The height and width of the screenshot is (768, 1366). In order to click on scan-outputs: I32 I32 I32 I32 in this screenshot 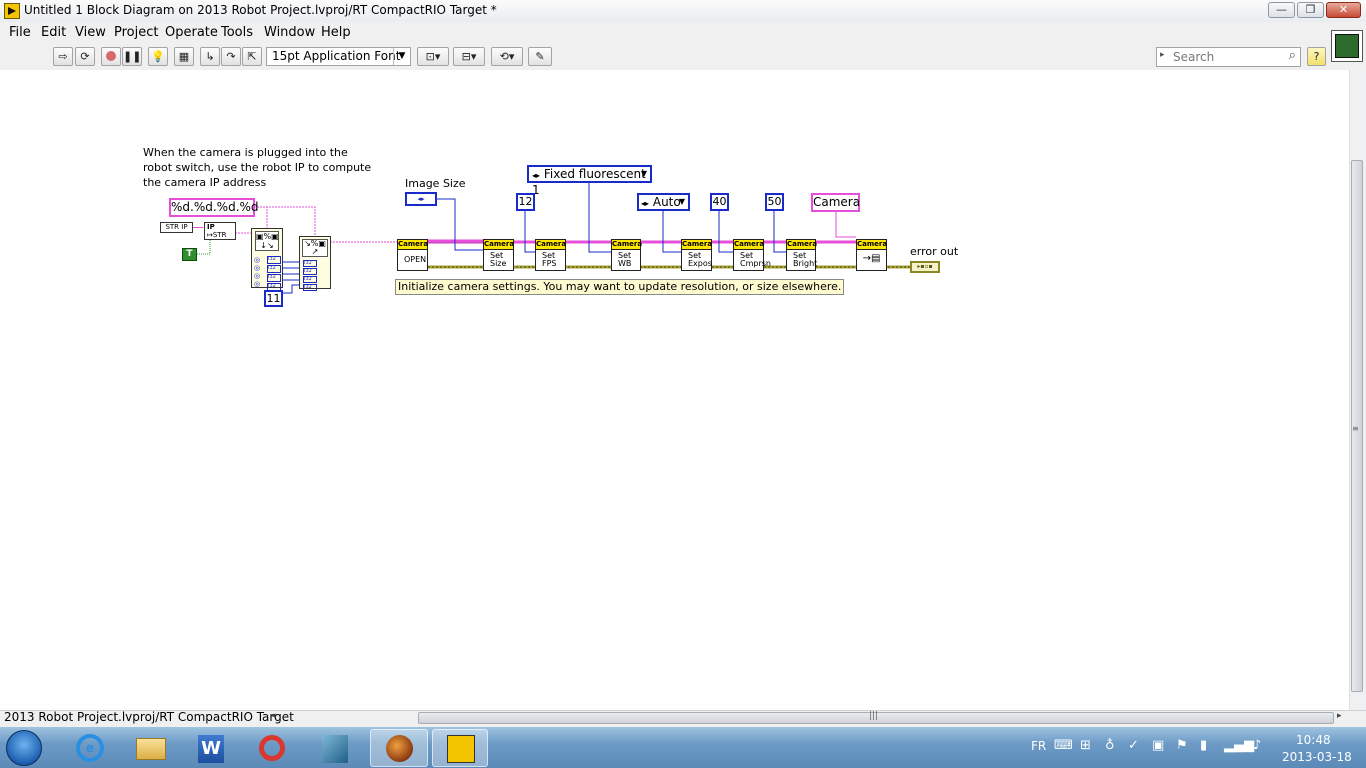, I will do `click(274, 273)`.